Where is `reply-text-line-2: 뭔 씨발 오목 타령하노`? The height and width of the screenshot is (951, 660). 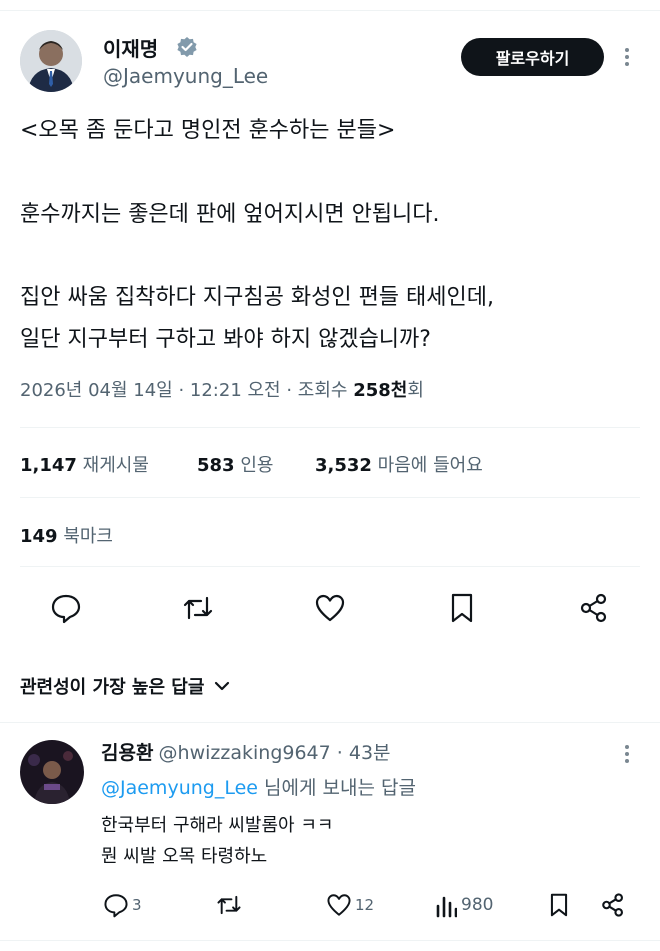
reply-text-line-2: 뭔 씨발 오목 타령하노 is located at coordinates (184, 856).